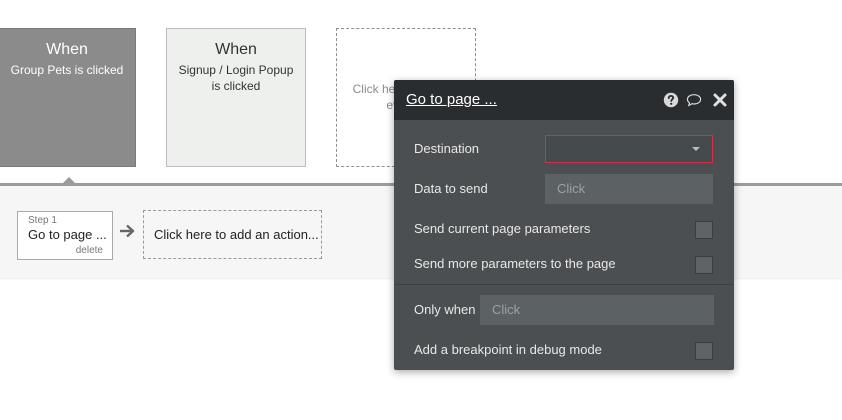 The height and width of the screenshot is (420, 842). Describe the element at coordinates (236, 78) in the screenshot. I see `event-description: Signup / Login Popup is clicked` at that location.